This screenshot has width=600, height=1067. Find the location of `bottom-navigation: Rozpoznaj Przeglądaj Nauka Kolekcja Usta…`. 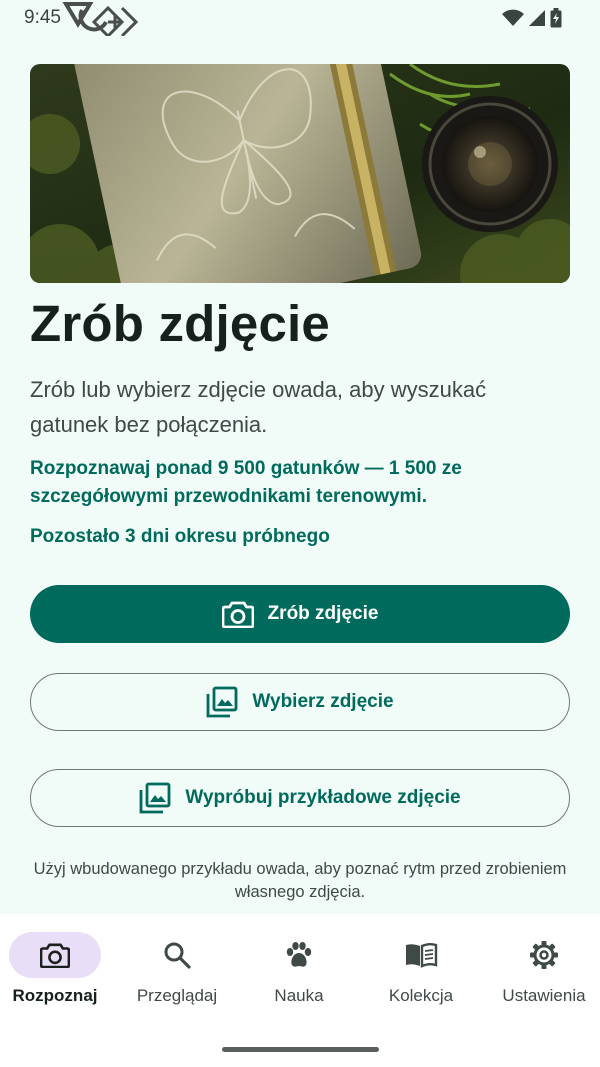

bottom-navigation: Rozpoznaj Przeglądaj Nauka Kolekcja Usta… is located at coordinates (300, 990).